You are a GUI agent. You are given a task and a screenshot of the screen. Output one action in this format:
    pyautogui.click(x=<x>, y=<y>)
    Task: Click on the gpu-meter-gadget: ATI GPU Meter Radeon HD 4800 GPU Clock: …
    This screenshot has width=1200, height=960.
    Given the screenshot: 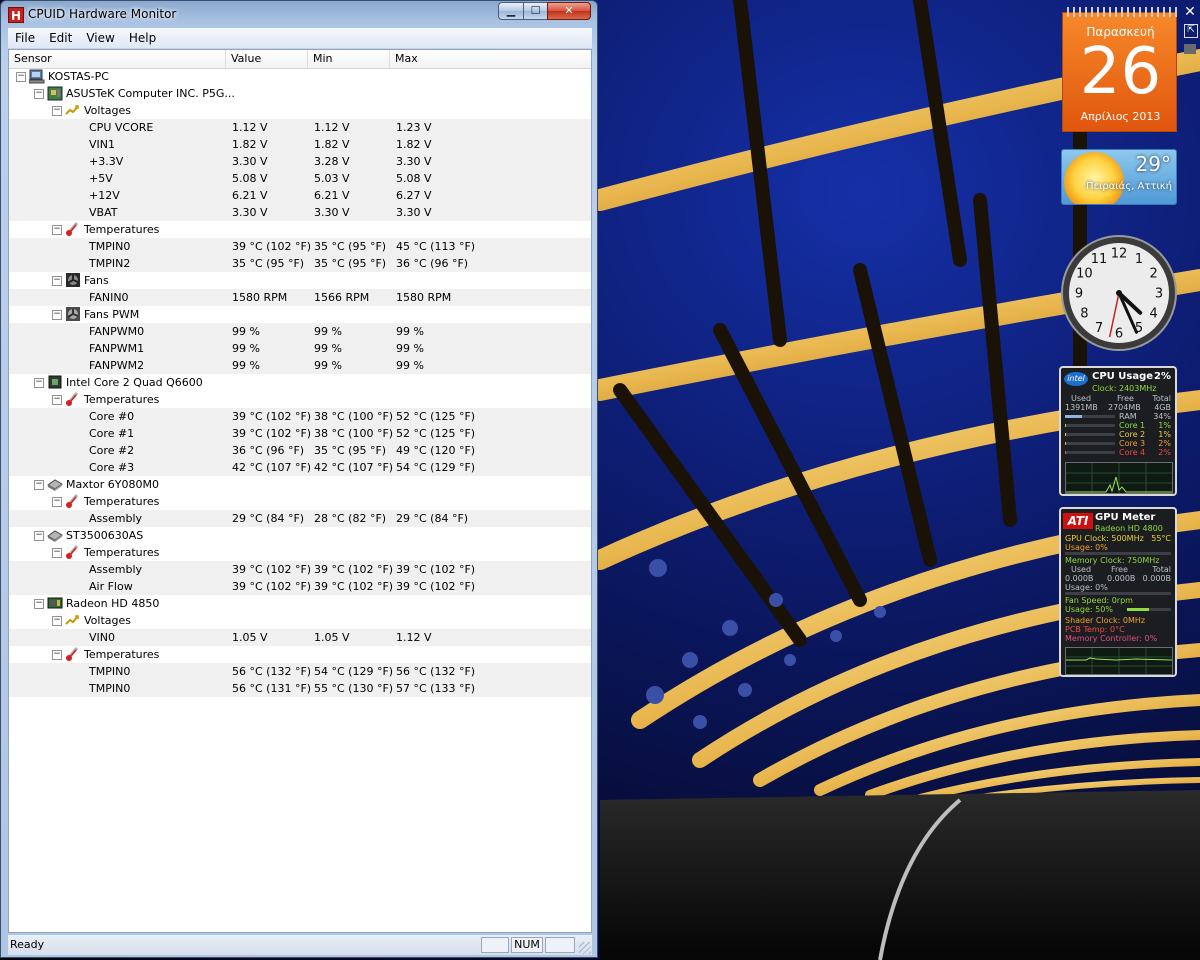 What is the action you would take?
    pyautogui.click(x=1118, y=592)
    